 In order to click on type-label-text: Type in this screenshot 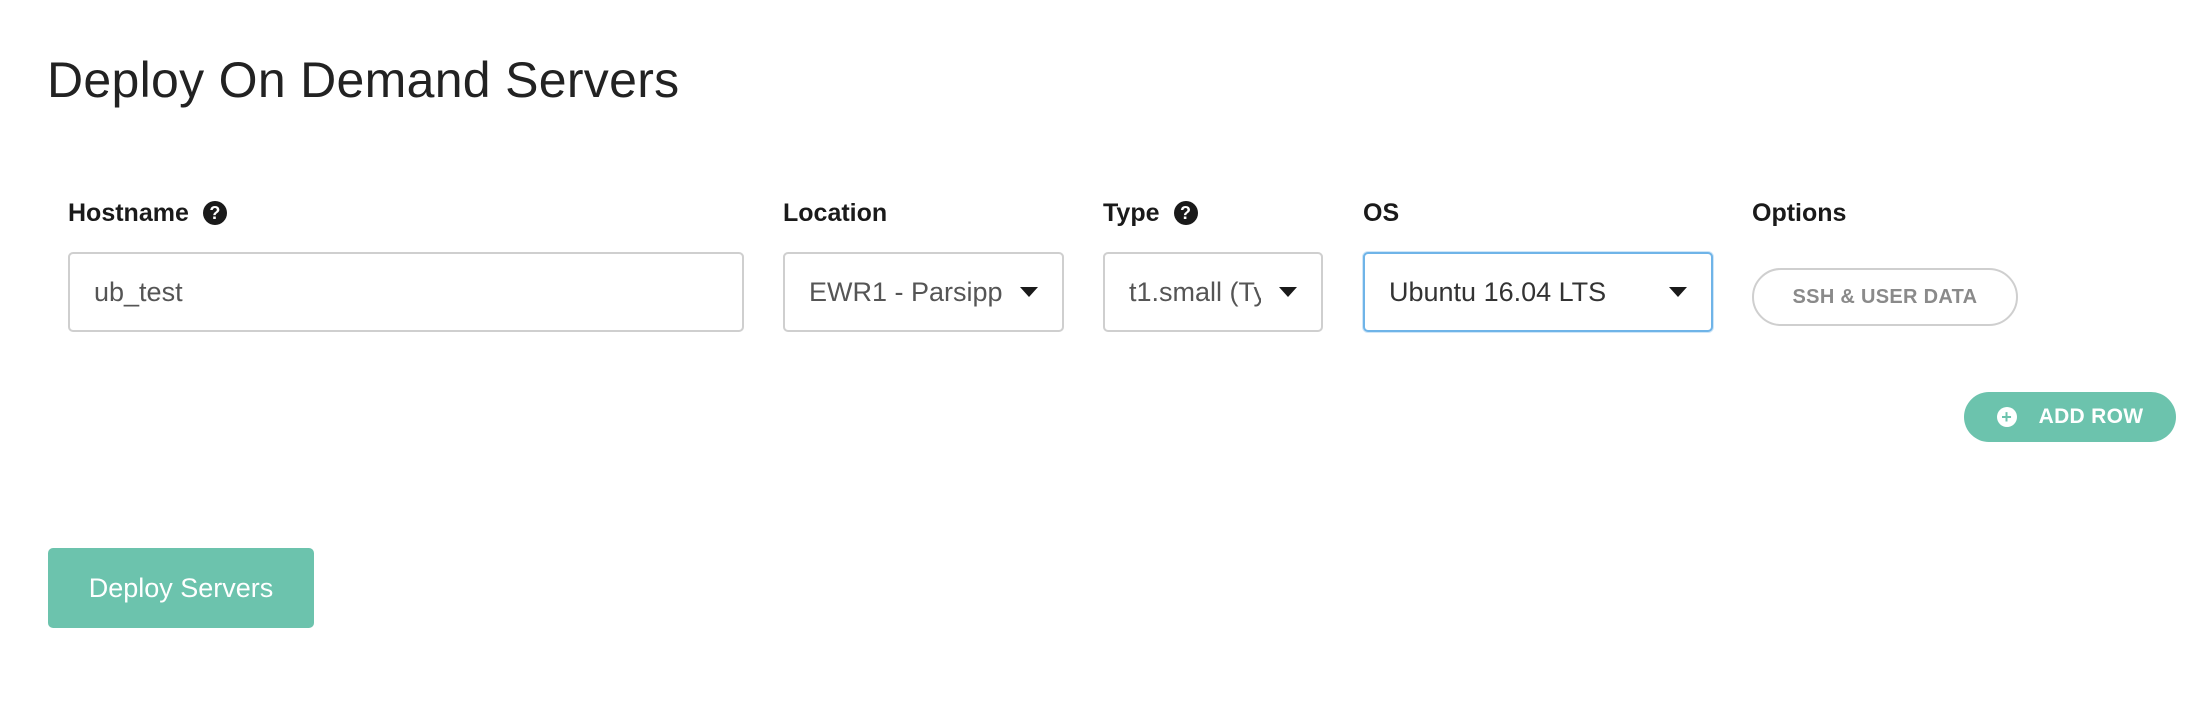, I will do `click(1131, 213)`.